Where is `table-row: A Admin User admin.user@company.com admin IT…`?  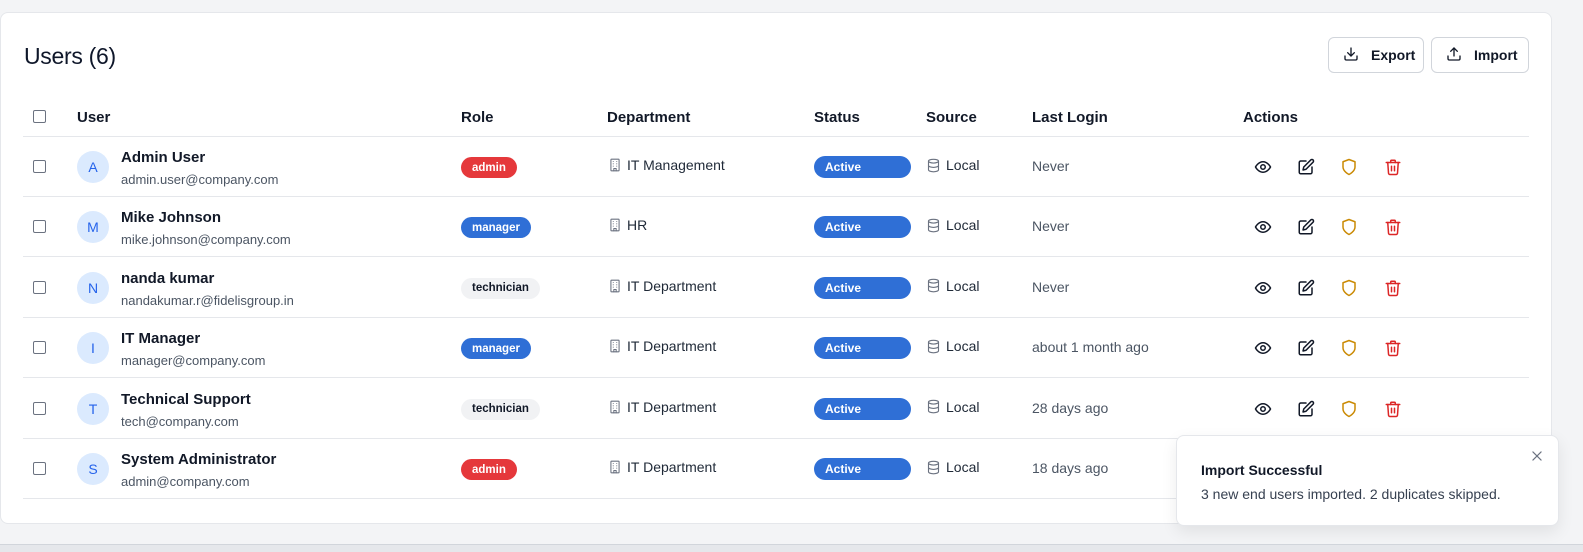 table-row: A Admin User admin.user@company.com admin IT… is located at coordinates (776, 167).